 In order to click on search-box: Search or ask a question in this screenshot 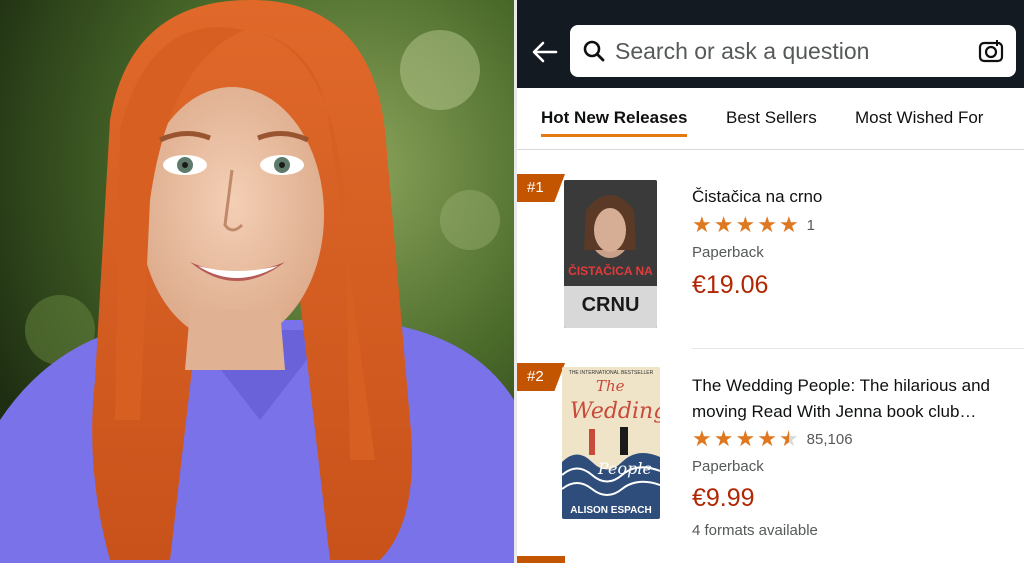, I will do `click(793, 51)`.